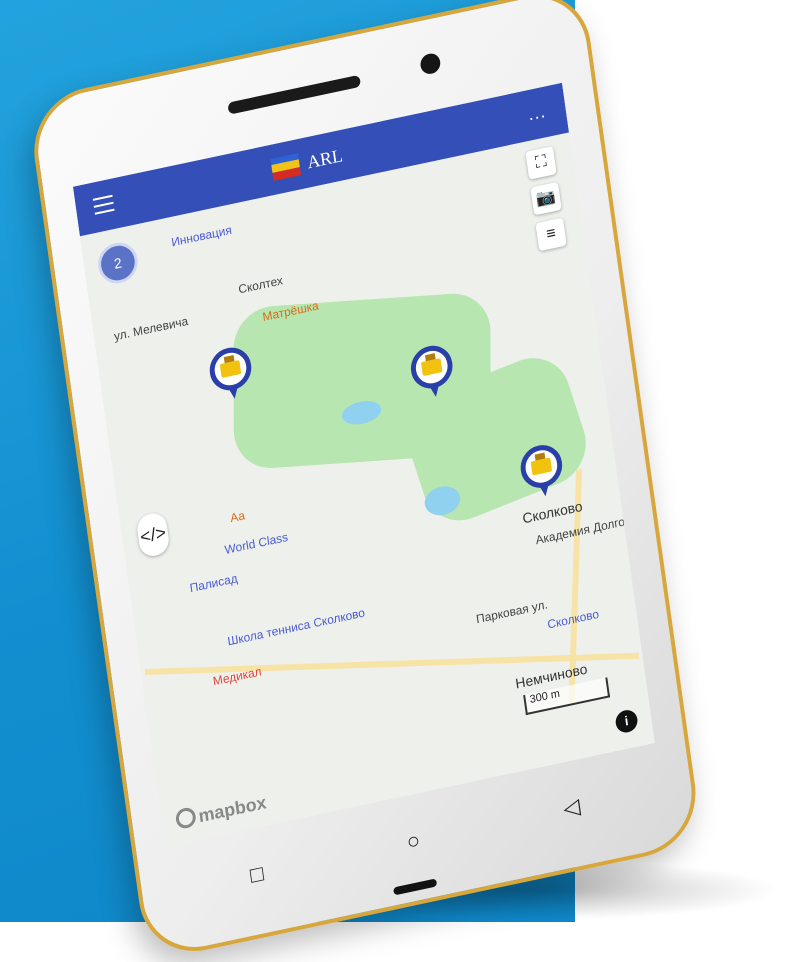 Image resolution: width=785 pixels, height=962 pixels. I want to click on speaker-grille, so click(294, 94).